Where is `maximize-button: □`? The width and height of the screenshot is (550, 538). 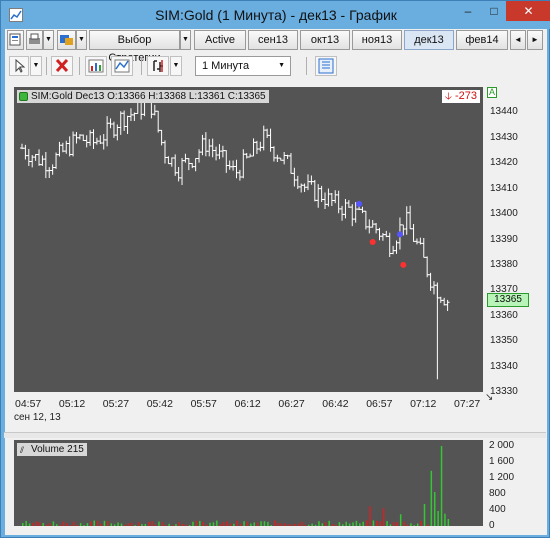 maximize-button: □ is located at coordinates (494, 11).